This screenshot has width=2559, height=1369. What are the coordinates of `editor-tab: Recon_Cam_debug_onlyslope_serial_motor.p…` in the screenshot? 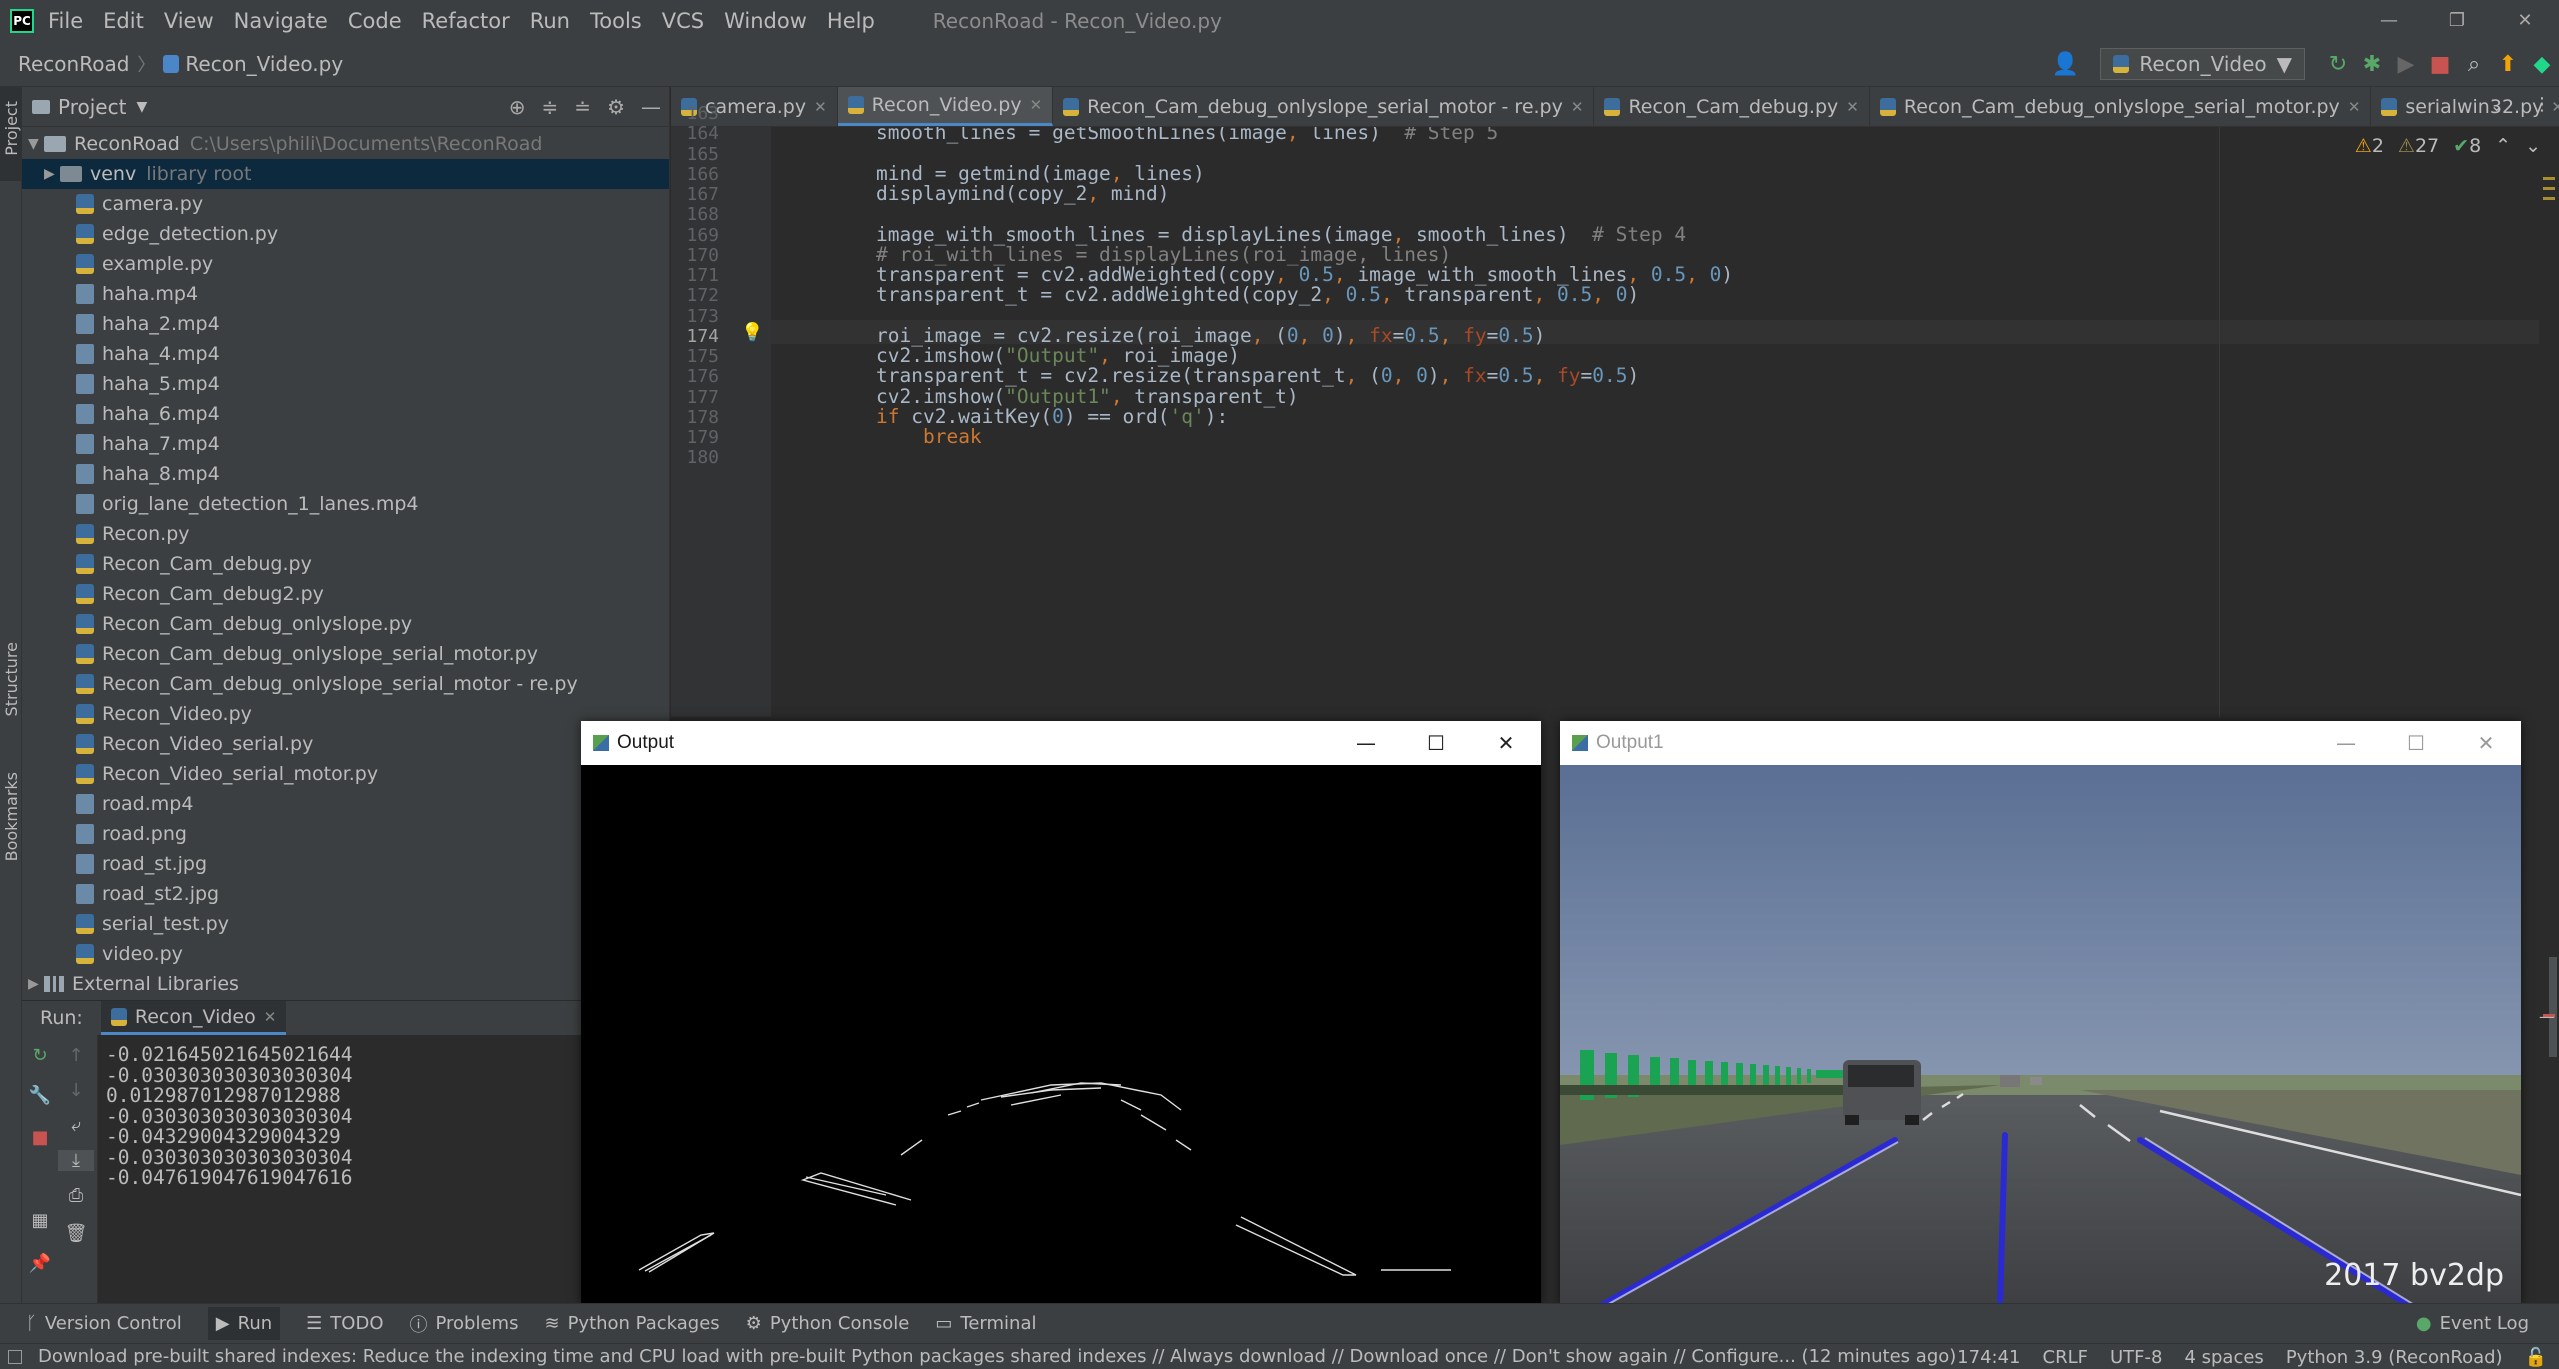 It's located at (2121, 106).